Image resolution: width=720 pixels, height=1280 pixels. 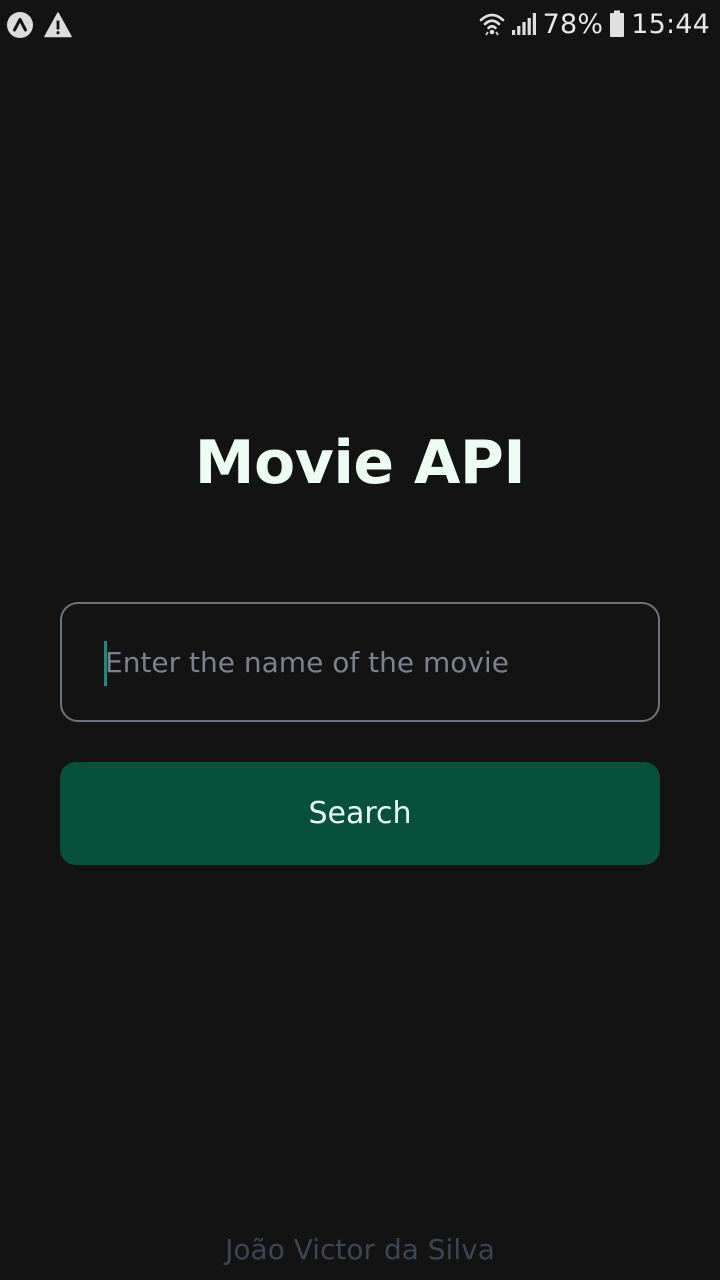 I want to click on footer-author: João Victor da Silva, so click(x=360, y=1249).